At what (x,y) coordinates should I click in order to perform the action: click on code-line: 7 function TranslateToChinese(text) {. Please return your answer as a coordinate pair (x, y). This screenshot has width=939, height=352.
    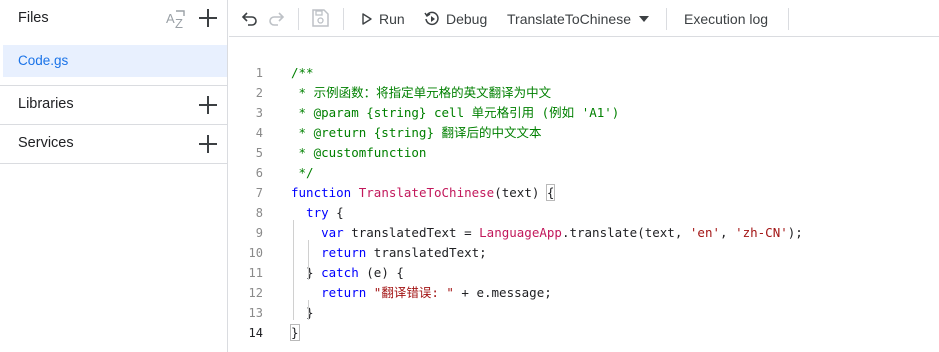
    Looking at the image, I should click on (584, 193).